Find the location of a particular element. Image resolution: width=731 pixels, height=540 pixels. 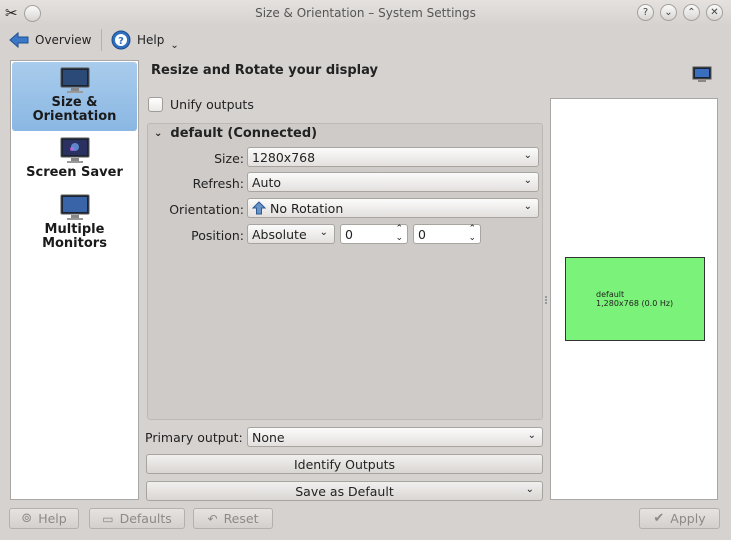

overview-label: Overview is located at coordinates (63, 40).